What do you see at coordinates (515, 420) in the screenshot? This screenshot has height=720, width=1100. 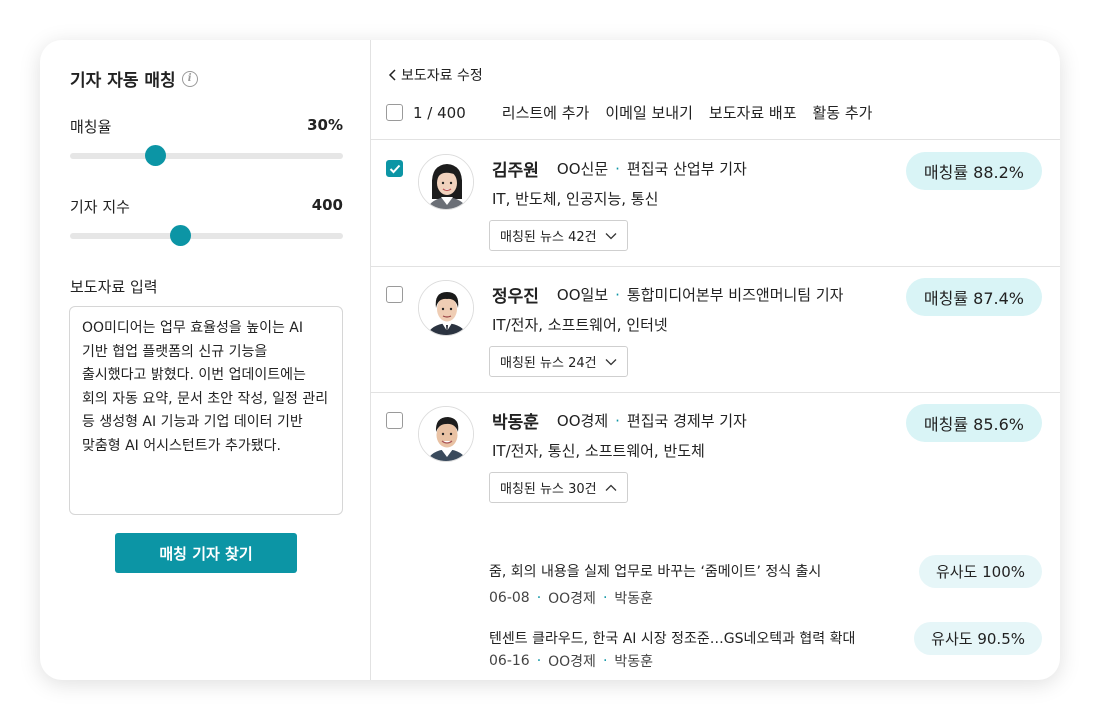 I see `reporter-name: 박동훈` at bounding box center [515, 420].